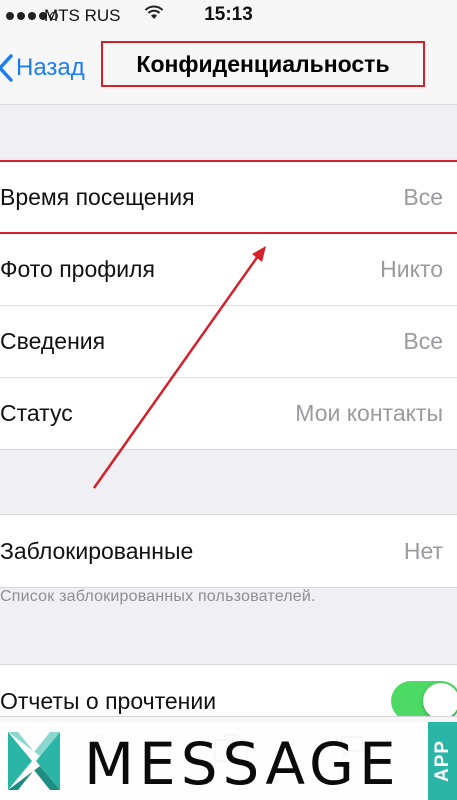  I want to click on watermark-badge: APP, so click(442, 761).